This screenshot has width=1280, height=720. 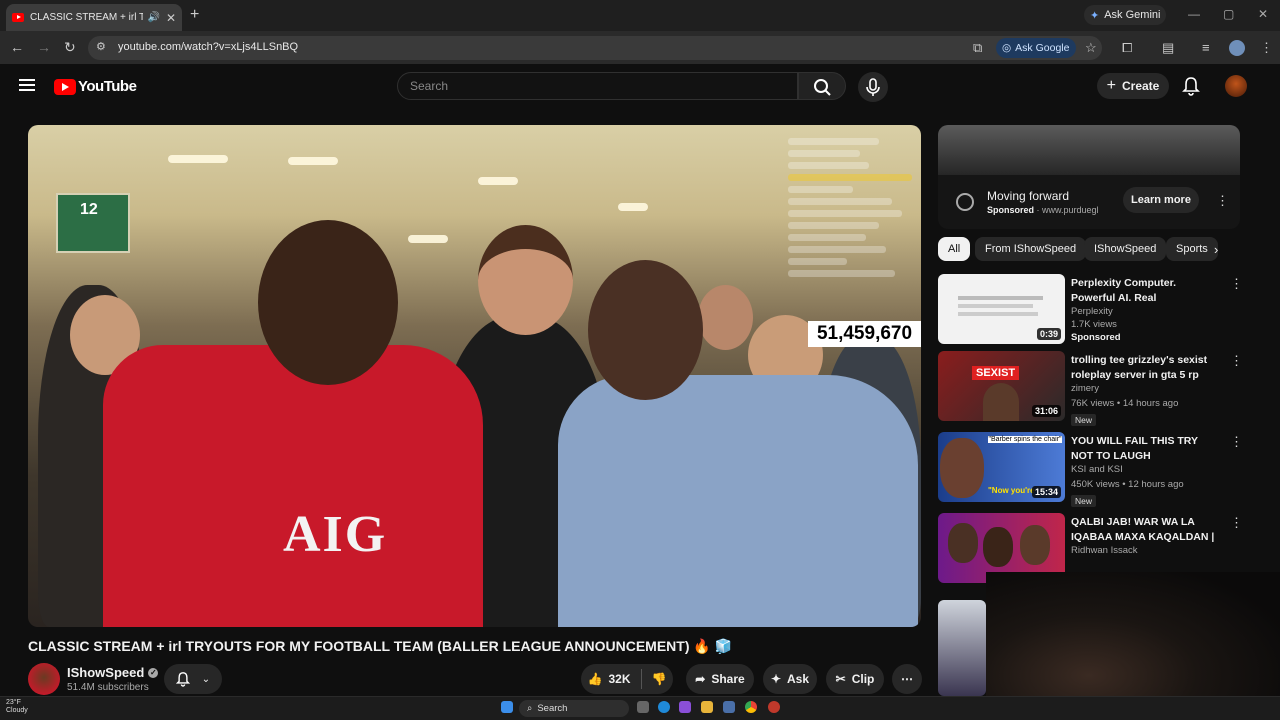 What do you see at coordinates (597, 86) in the screenshot?
I see `search-input: Search` at bounding box center [597, 86].